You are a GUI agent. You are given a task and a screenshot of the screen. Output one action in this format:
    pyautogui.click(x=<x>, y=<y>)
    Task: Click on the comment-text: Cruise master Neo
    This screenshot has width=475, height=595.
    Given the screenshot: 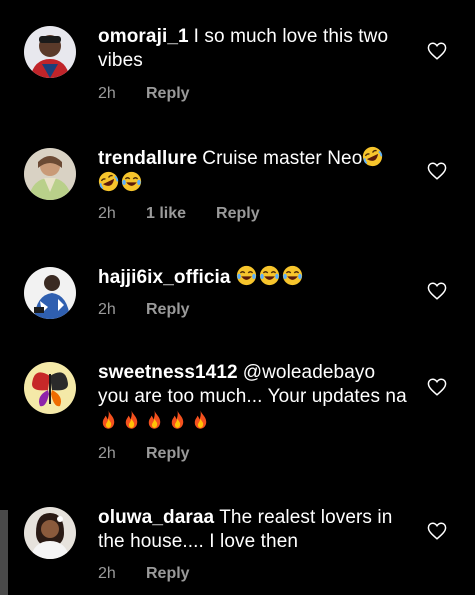 What is the action you would take?
    pyautogui.click(x=282, y=158)
    